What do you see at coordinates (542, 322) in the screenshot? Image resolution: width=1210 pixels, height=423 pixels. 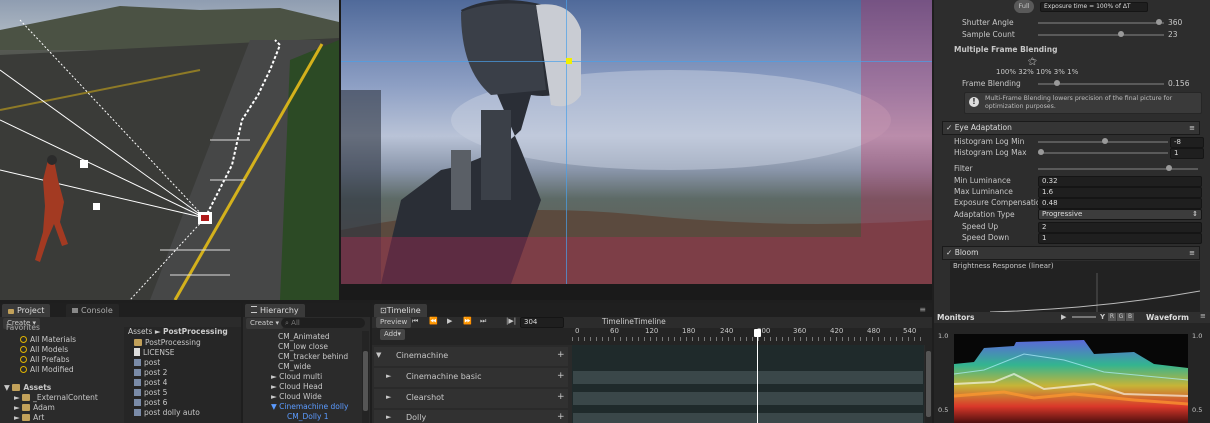 I see `frame-field: 304` at bounding box center [542, 322].